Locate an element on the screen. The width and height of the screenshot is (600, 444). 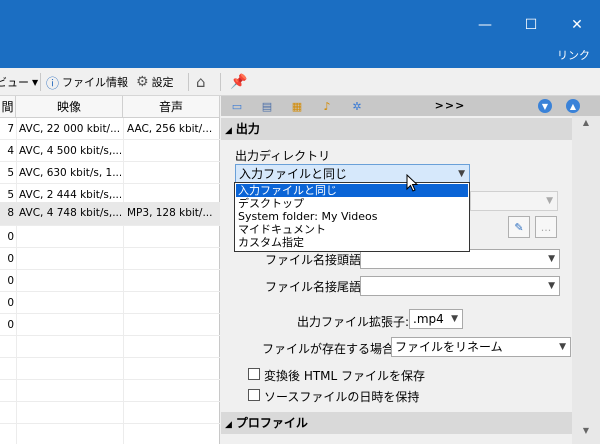
pin-icon: 📌 is located at coordinates (238, 82).